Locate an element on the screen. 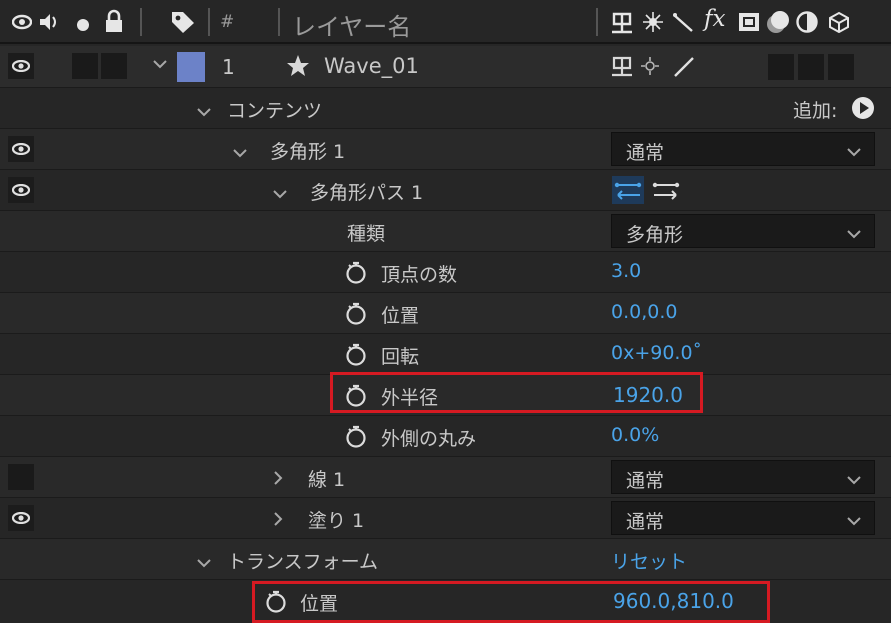  stroke-row: 線 1 通常 is located at coordinates (445, 477).